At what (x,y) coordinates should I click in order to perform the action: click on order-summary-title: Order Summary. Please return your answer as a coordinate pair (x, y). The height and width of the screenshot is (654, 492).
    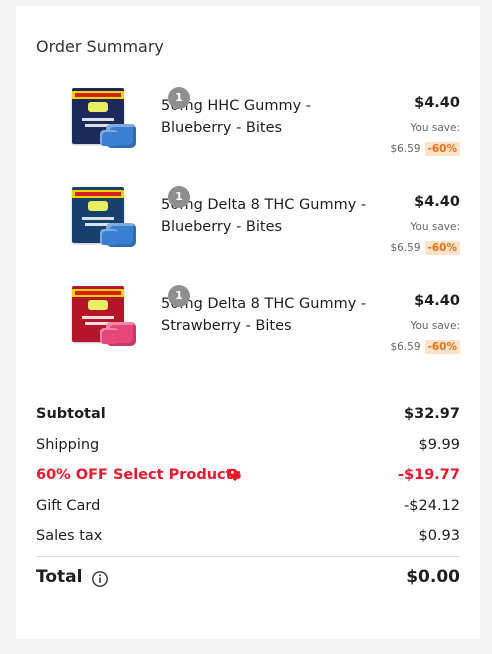
    Looking at the image, I should click on (100, 46).